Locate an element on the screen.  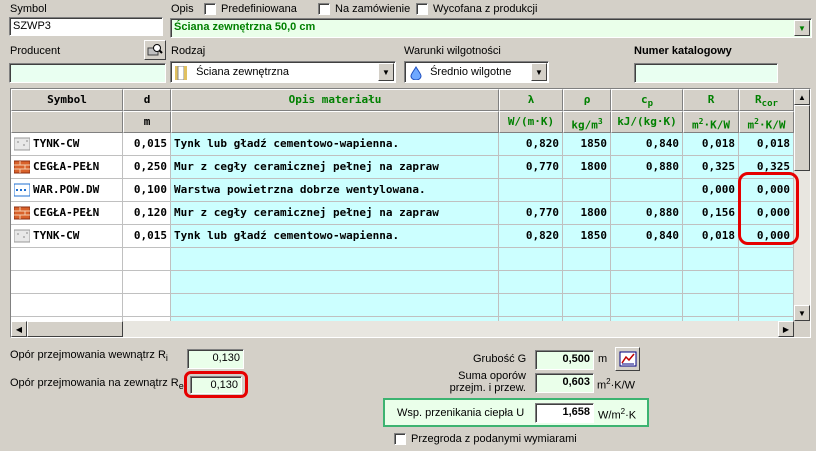
rodzaj-combo: Ściana zewnętrzna ▼ is located at coordinates (283, 72).